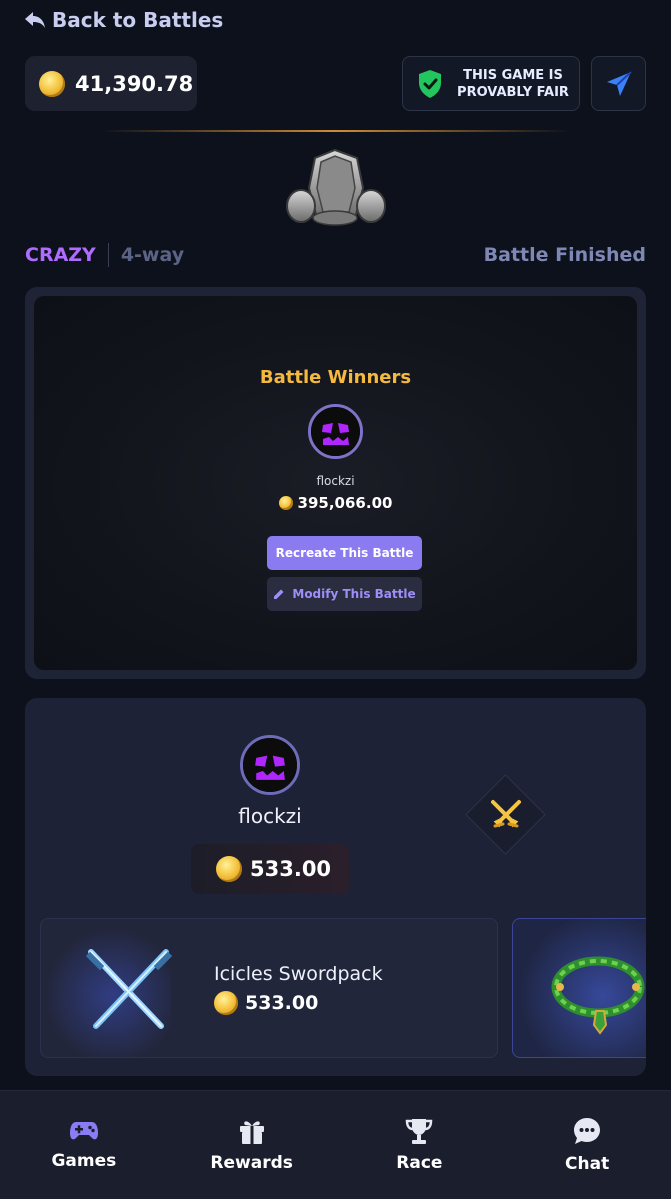 The height and width of the screenshot is (1199, 671). Describe the element at coordinates (279, 594) in the screenshot. I see `pencil-icon` at that location.